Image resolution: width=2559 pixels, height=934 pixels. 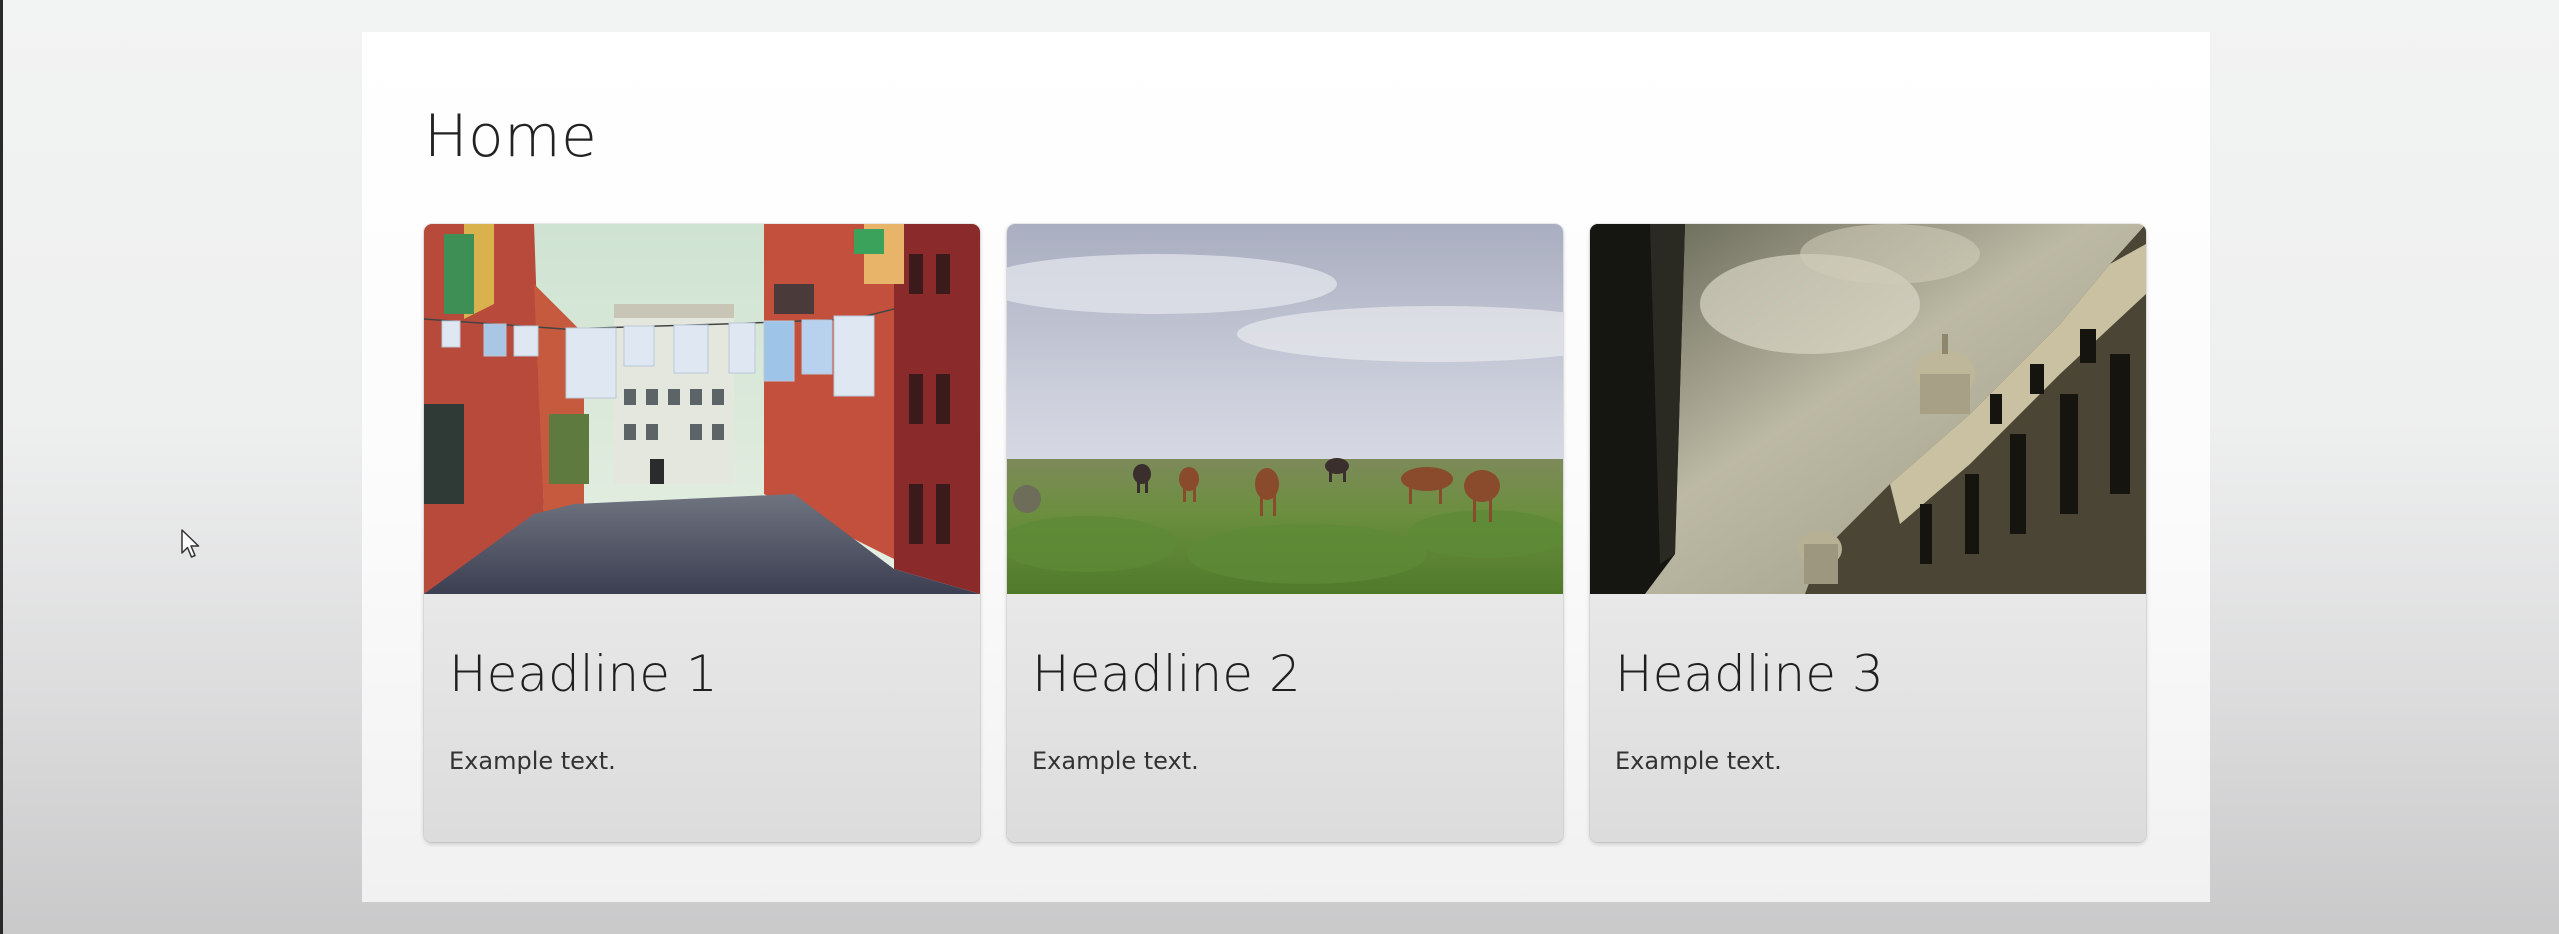 I want to click on card-3-text: Example text., so click(x=1698, y=761).